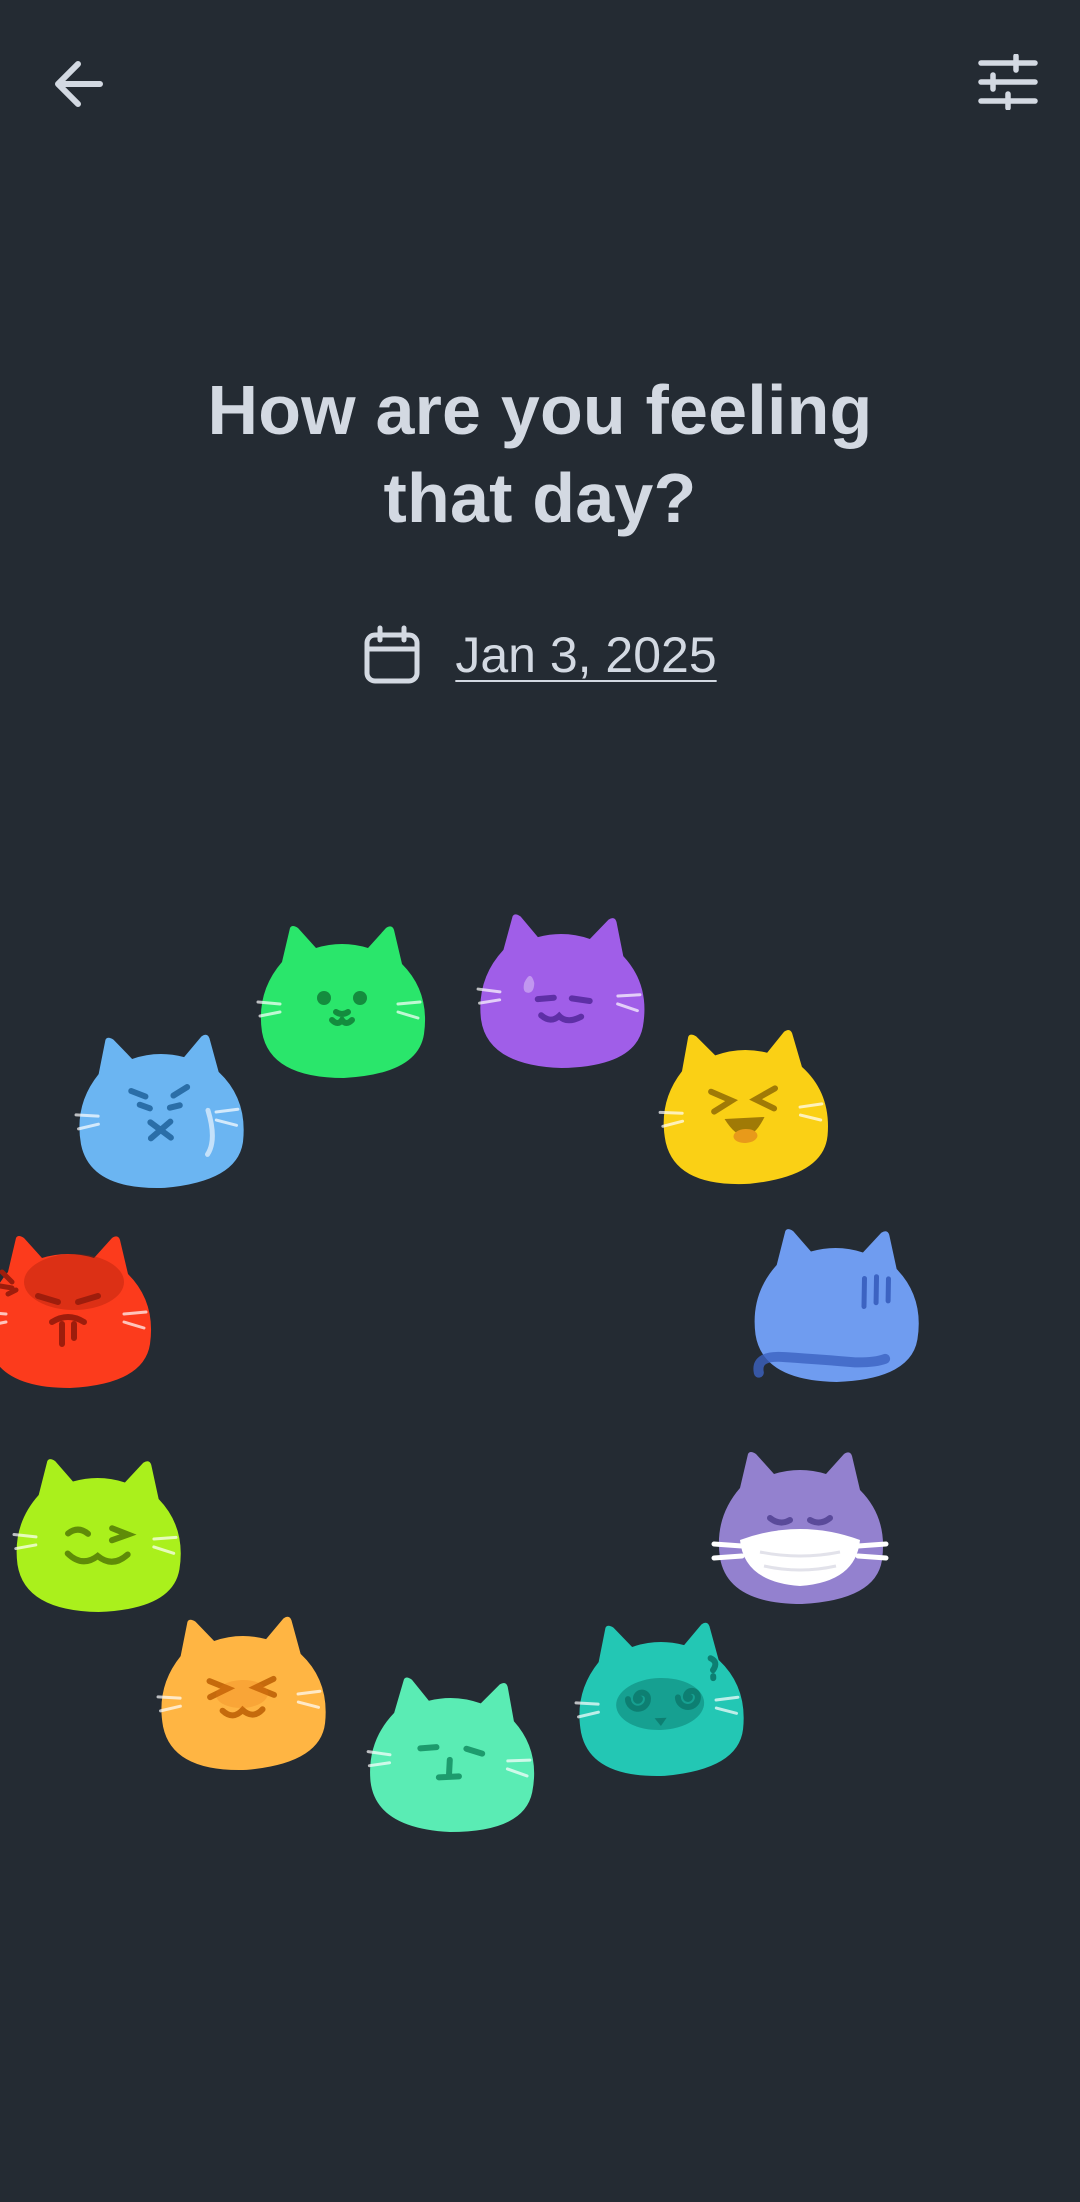 This screenshot has height=2202, width=1080. I want to click on top-bar, so click(540, 85).